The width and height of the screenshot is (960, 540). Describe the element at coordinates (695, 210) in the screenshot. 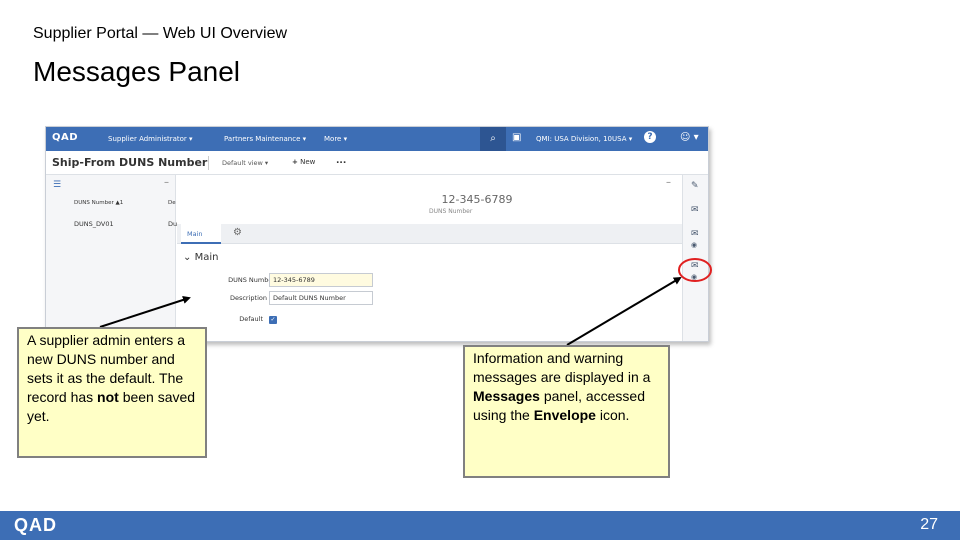

I see `comments-icon: ✉` at that location.